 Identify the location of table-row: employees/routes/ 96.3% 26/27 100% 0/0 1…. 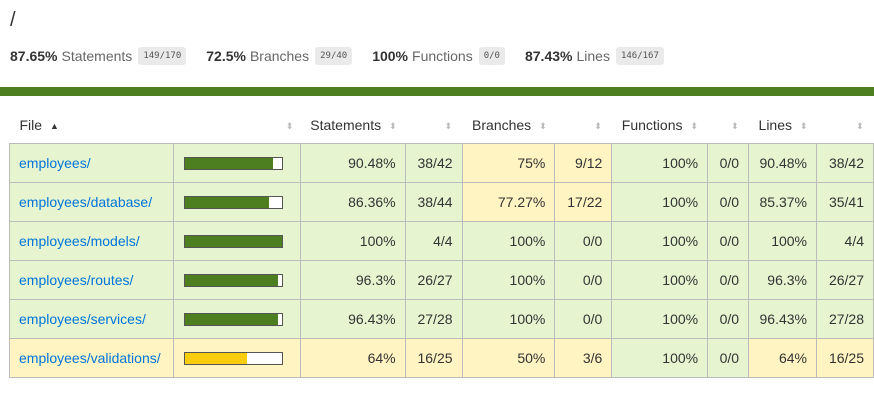
(441, 280).